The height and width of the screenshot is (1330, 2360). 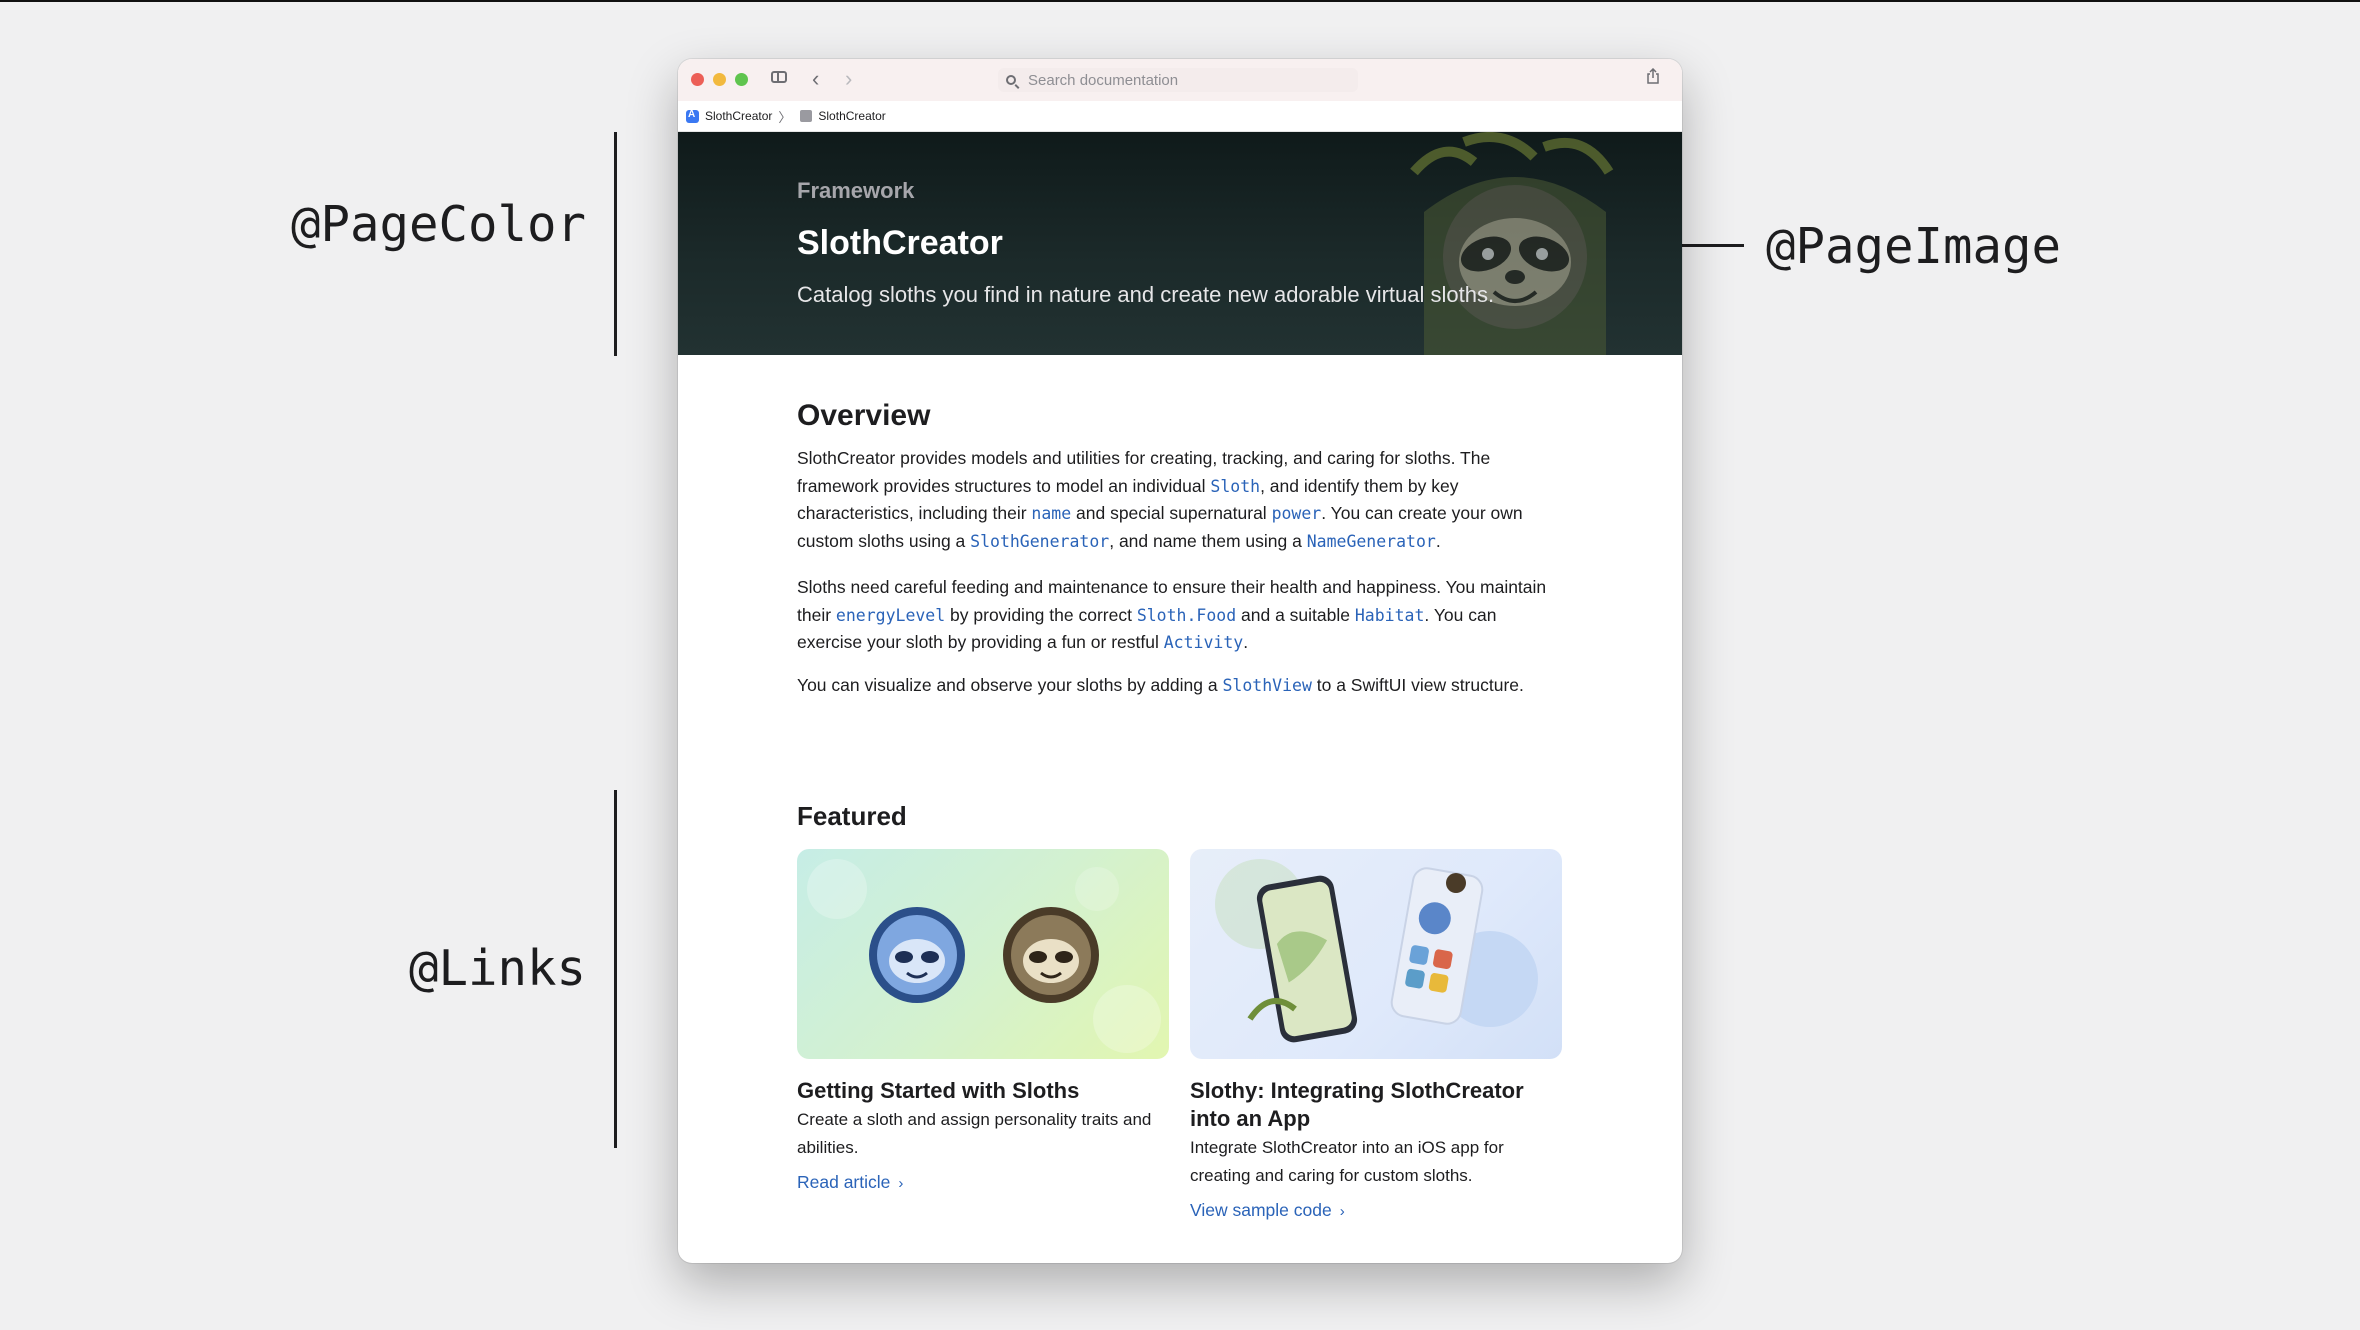 I want to click on top-border, so click(x=1180, y=1).